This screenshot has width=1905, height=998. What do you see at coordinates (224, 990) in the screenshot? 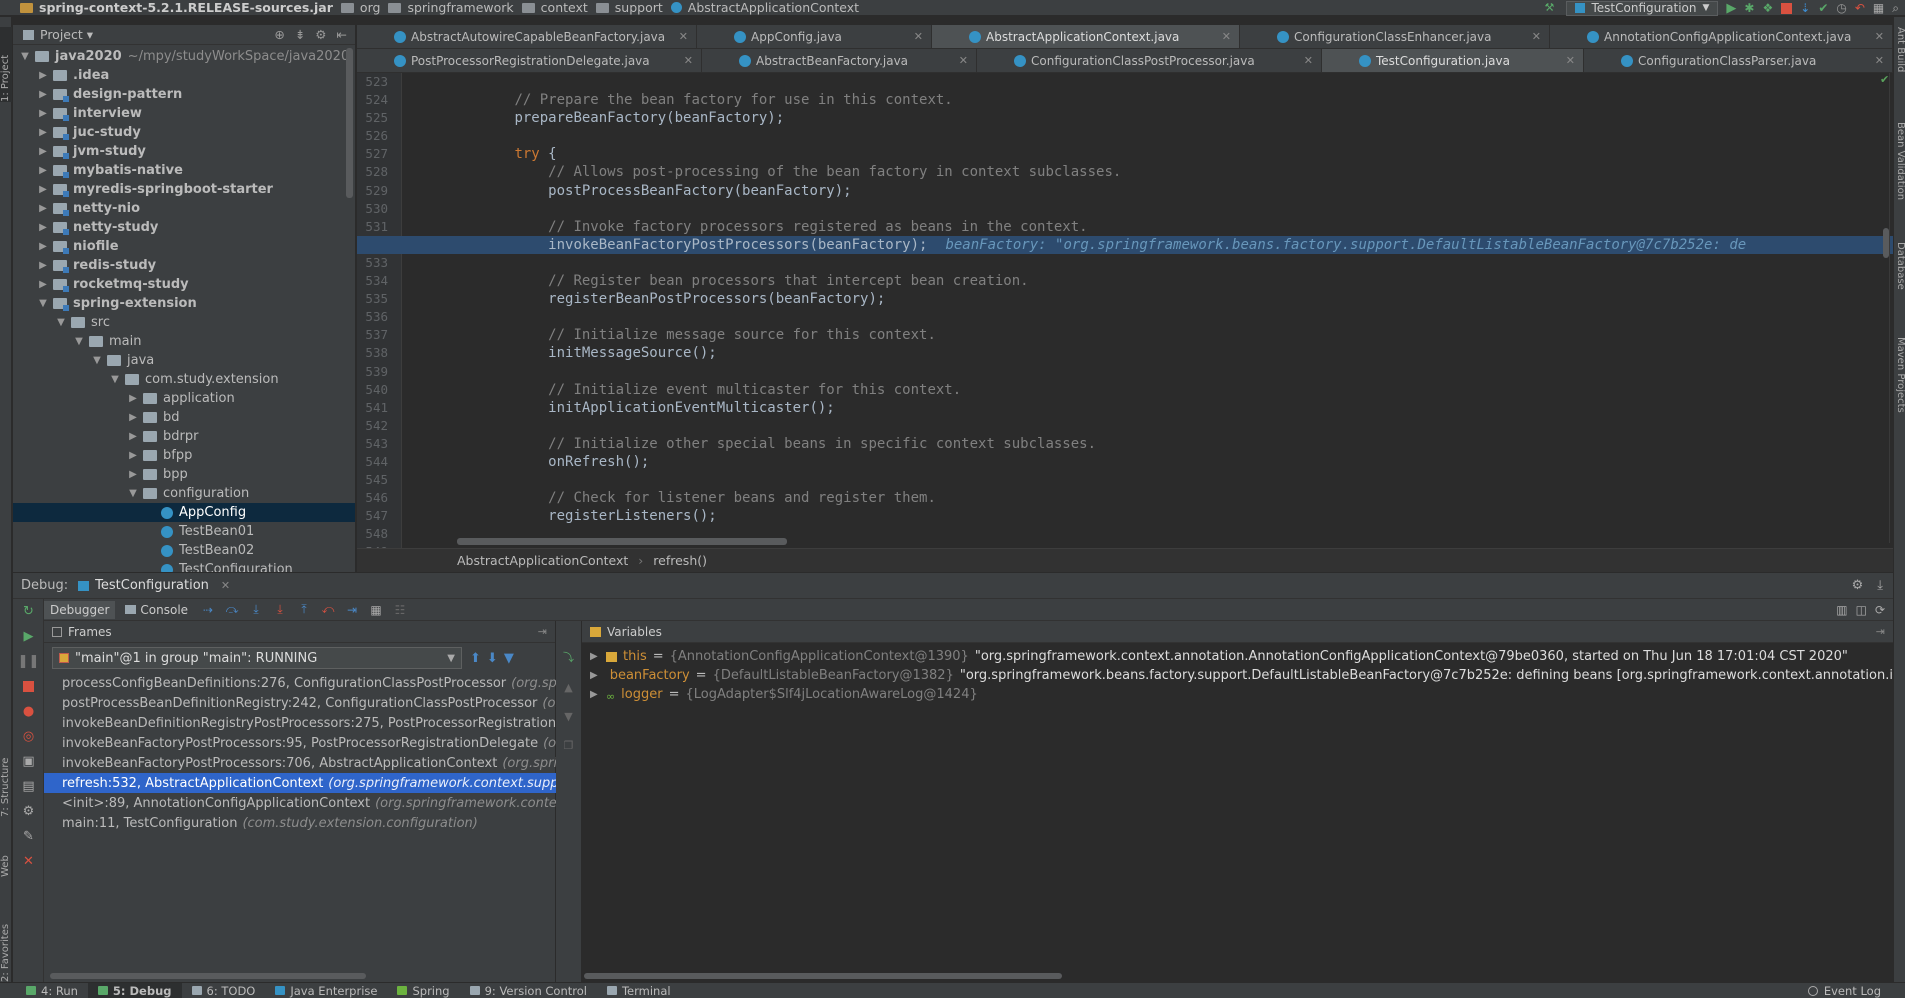
I see `tool-window-tab: 6: TODO` at bounding box center [224, 990].